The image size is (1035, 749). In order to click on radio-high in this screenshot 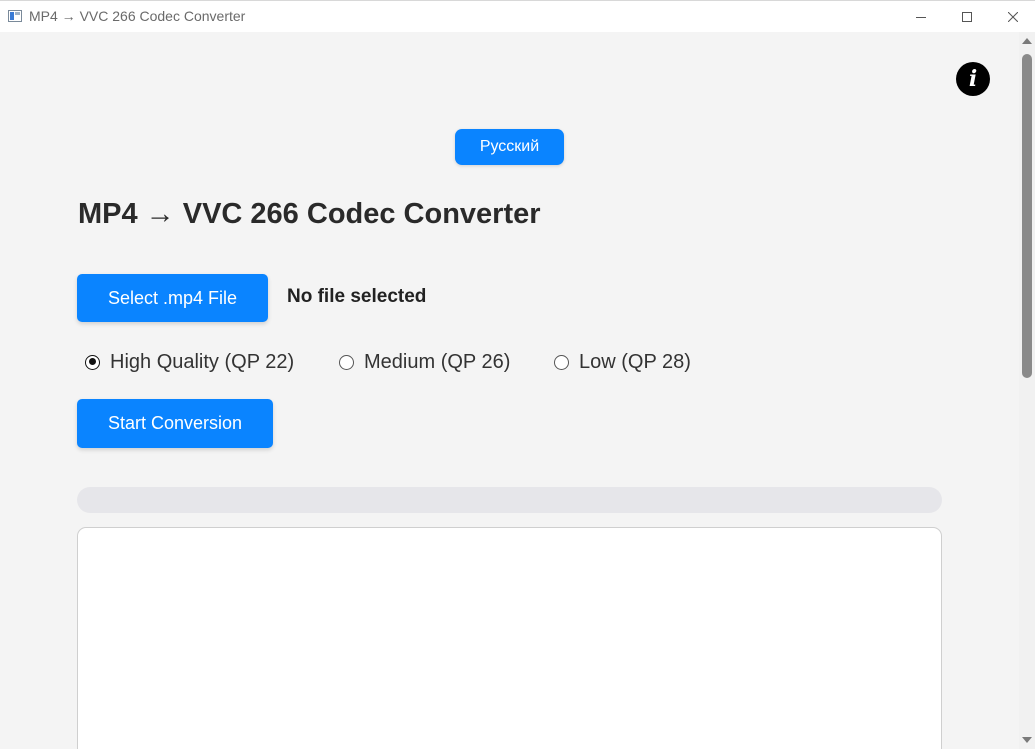, I will do `click(92, 362)`.